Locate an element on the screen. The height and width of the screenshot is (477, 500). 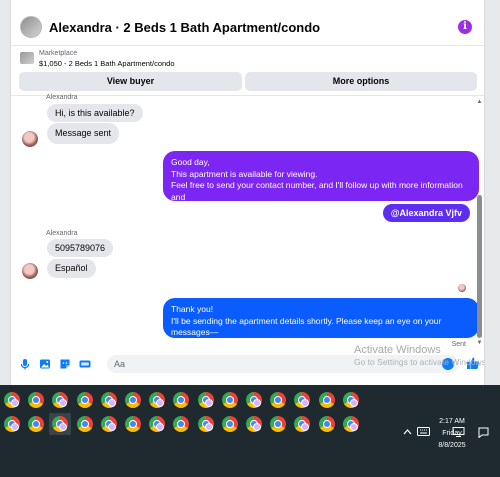
message-line: Good day, is located at coordinates (190, 162).